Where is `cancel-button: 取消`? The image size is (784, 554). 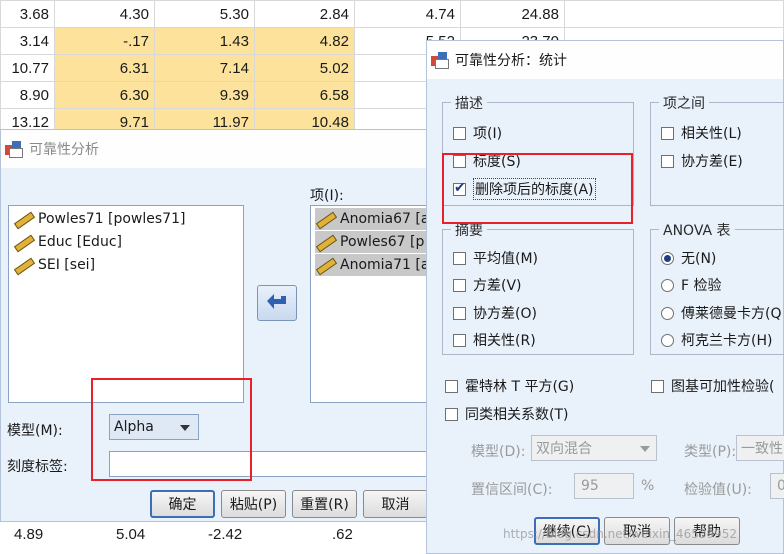
cancel-button: 取消 is located at coordinates (395, 504).